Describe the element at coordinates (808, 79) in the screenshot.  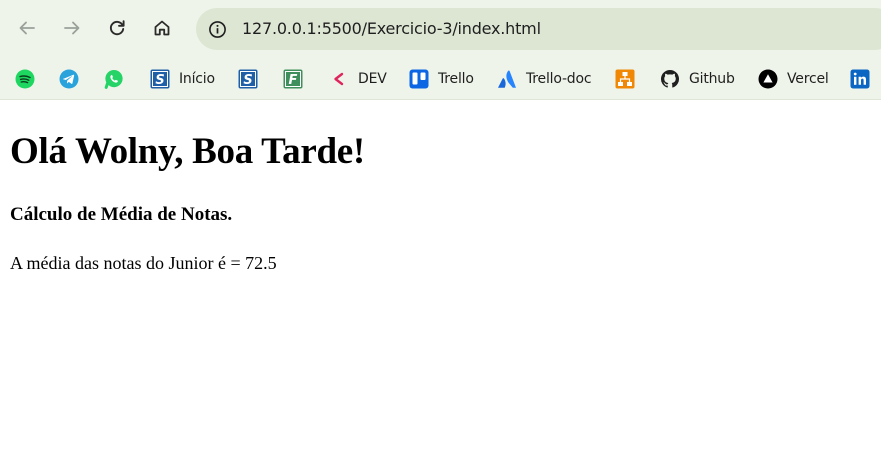
I see `bookmark-label: Vercel` at that location.